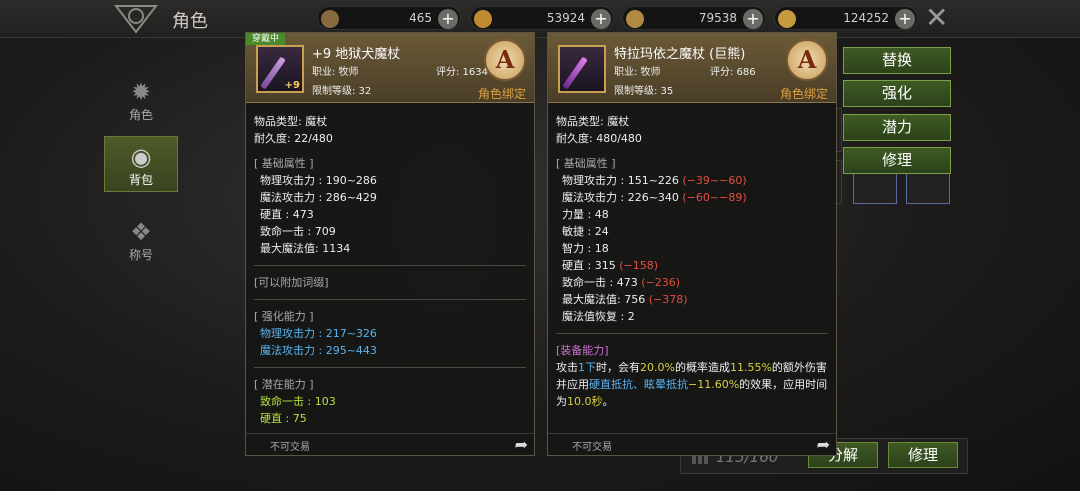 This screenshot has width=1080, height=491. I want to click on item-level-req: 限制等级: 32, so click(342, 91).